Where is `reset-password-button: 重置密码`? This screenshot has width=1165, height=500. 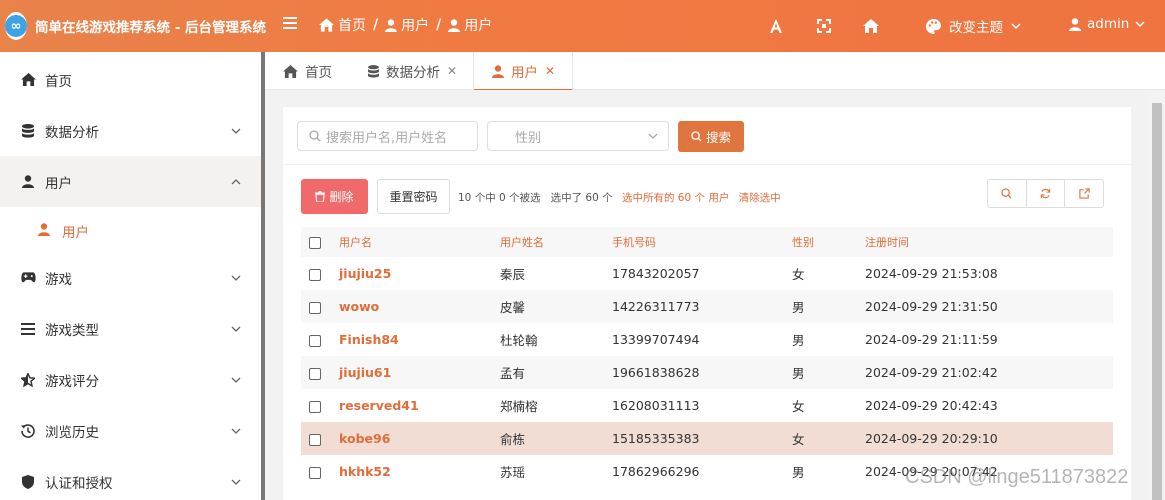 reset-password-button: 重置密码 is located at coordinates (413, 196).